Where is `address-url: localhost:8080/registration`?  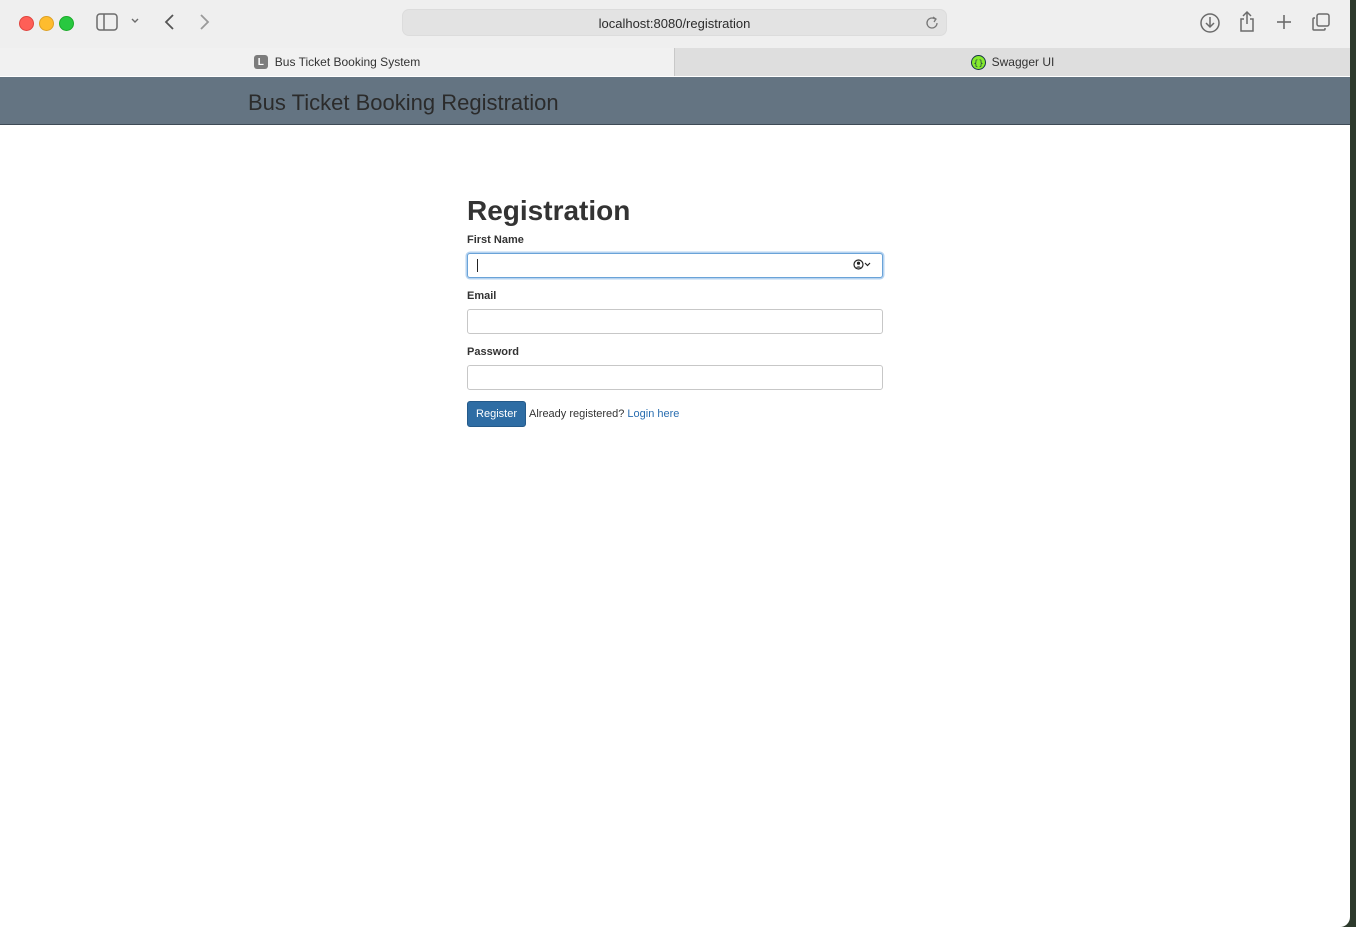 address-url: localhost:8080/registration is located at coordinates (674, 23).